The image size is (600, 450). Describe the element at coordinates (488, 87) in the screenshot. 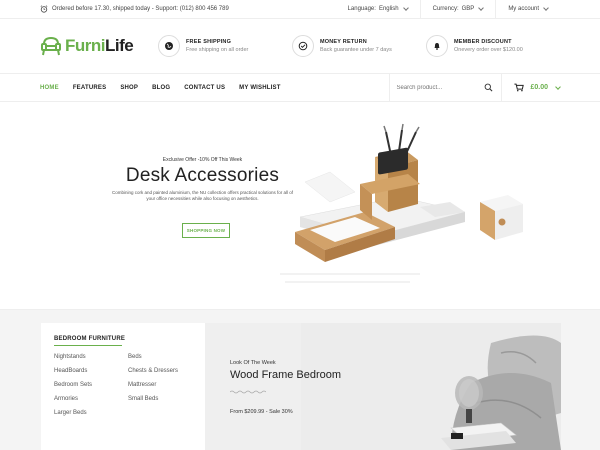

I see `search-icon` at that location.